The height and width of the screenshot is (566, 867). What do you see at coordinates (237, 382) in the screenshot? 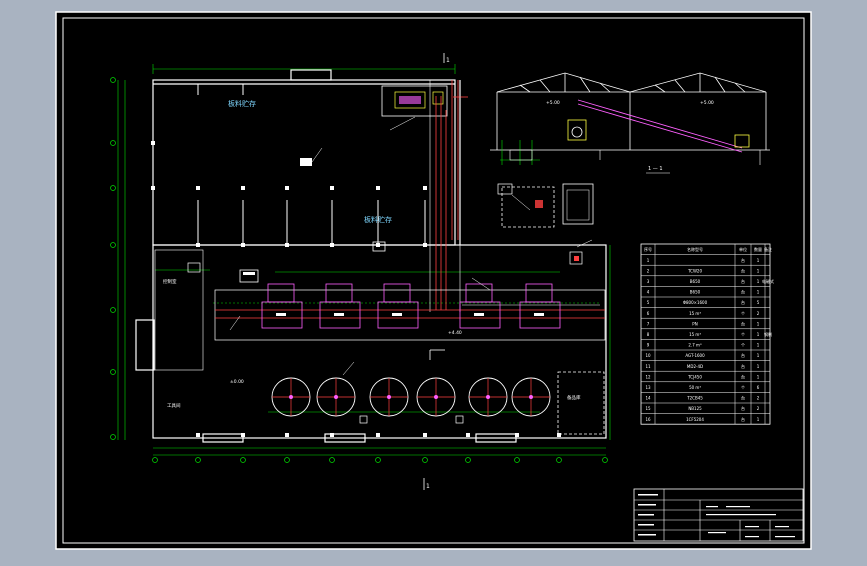
I see `elevation-mark: ±0.00` at bounding box center [237, 382].